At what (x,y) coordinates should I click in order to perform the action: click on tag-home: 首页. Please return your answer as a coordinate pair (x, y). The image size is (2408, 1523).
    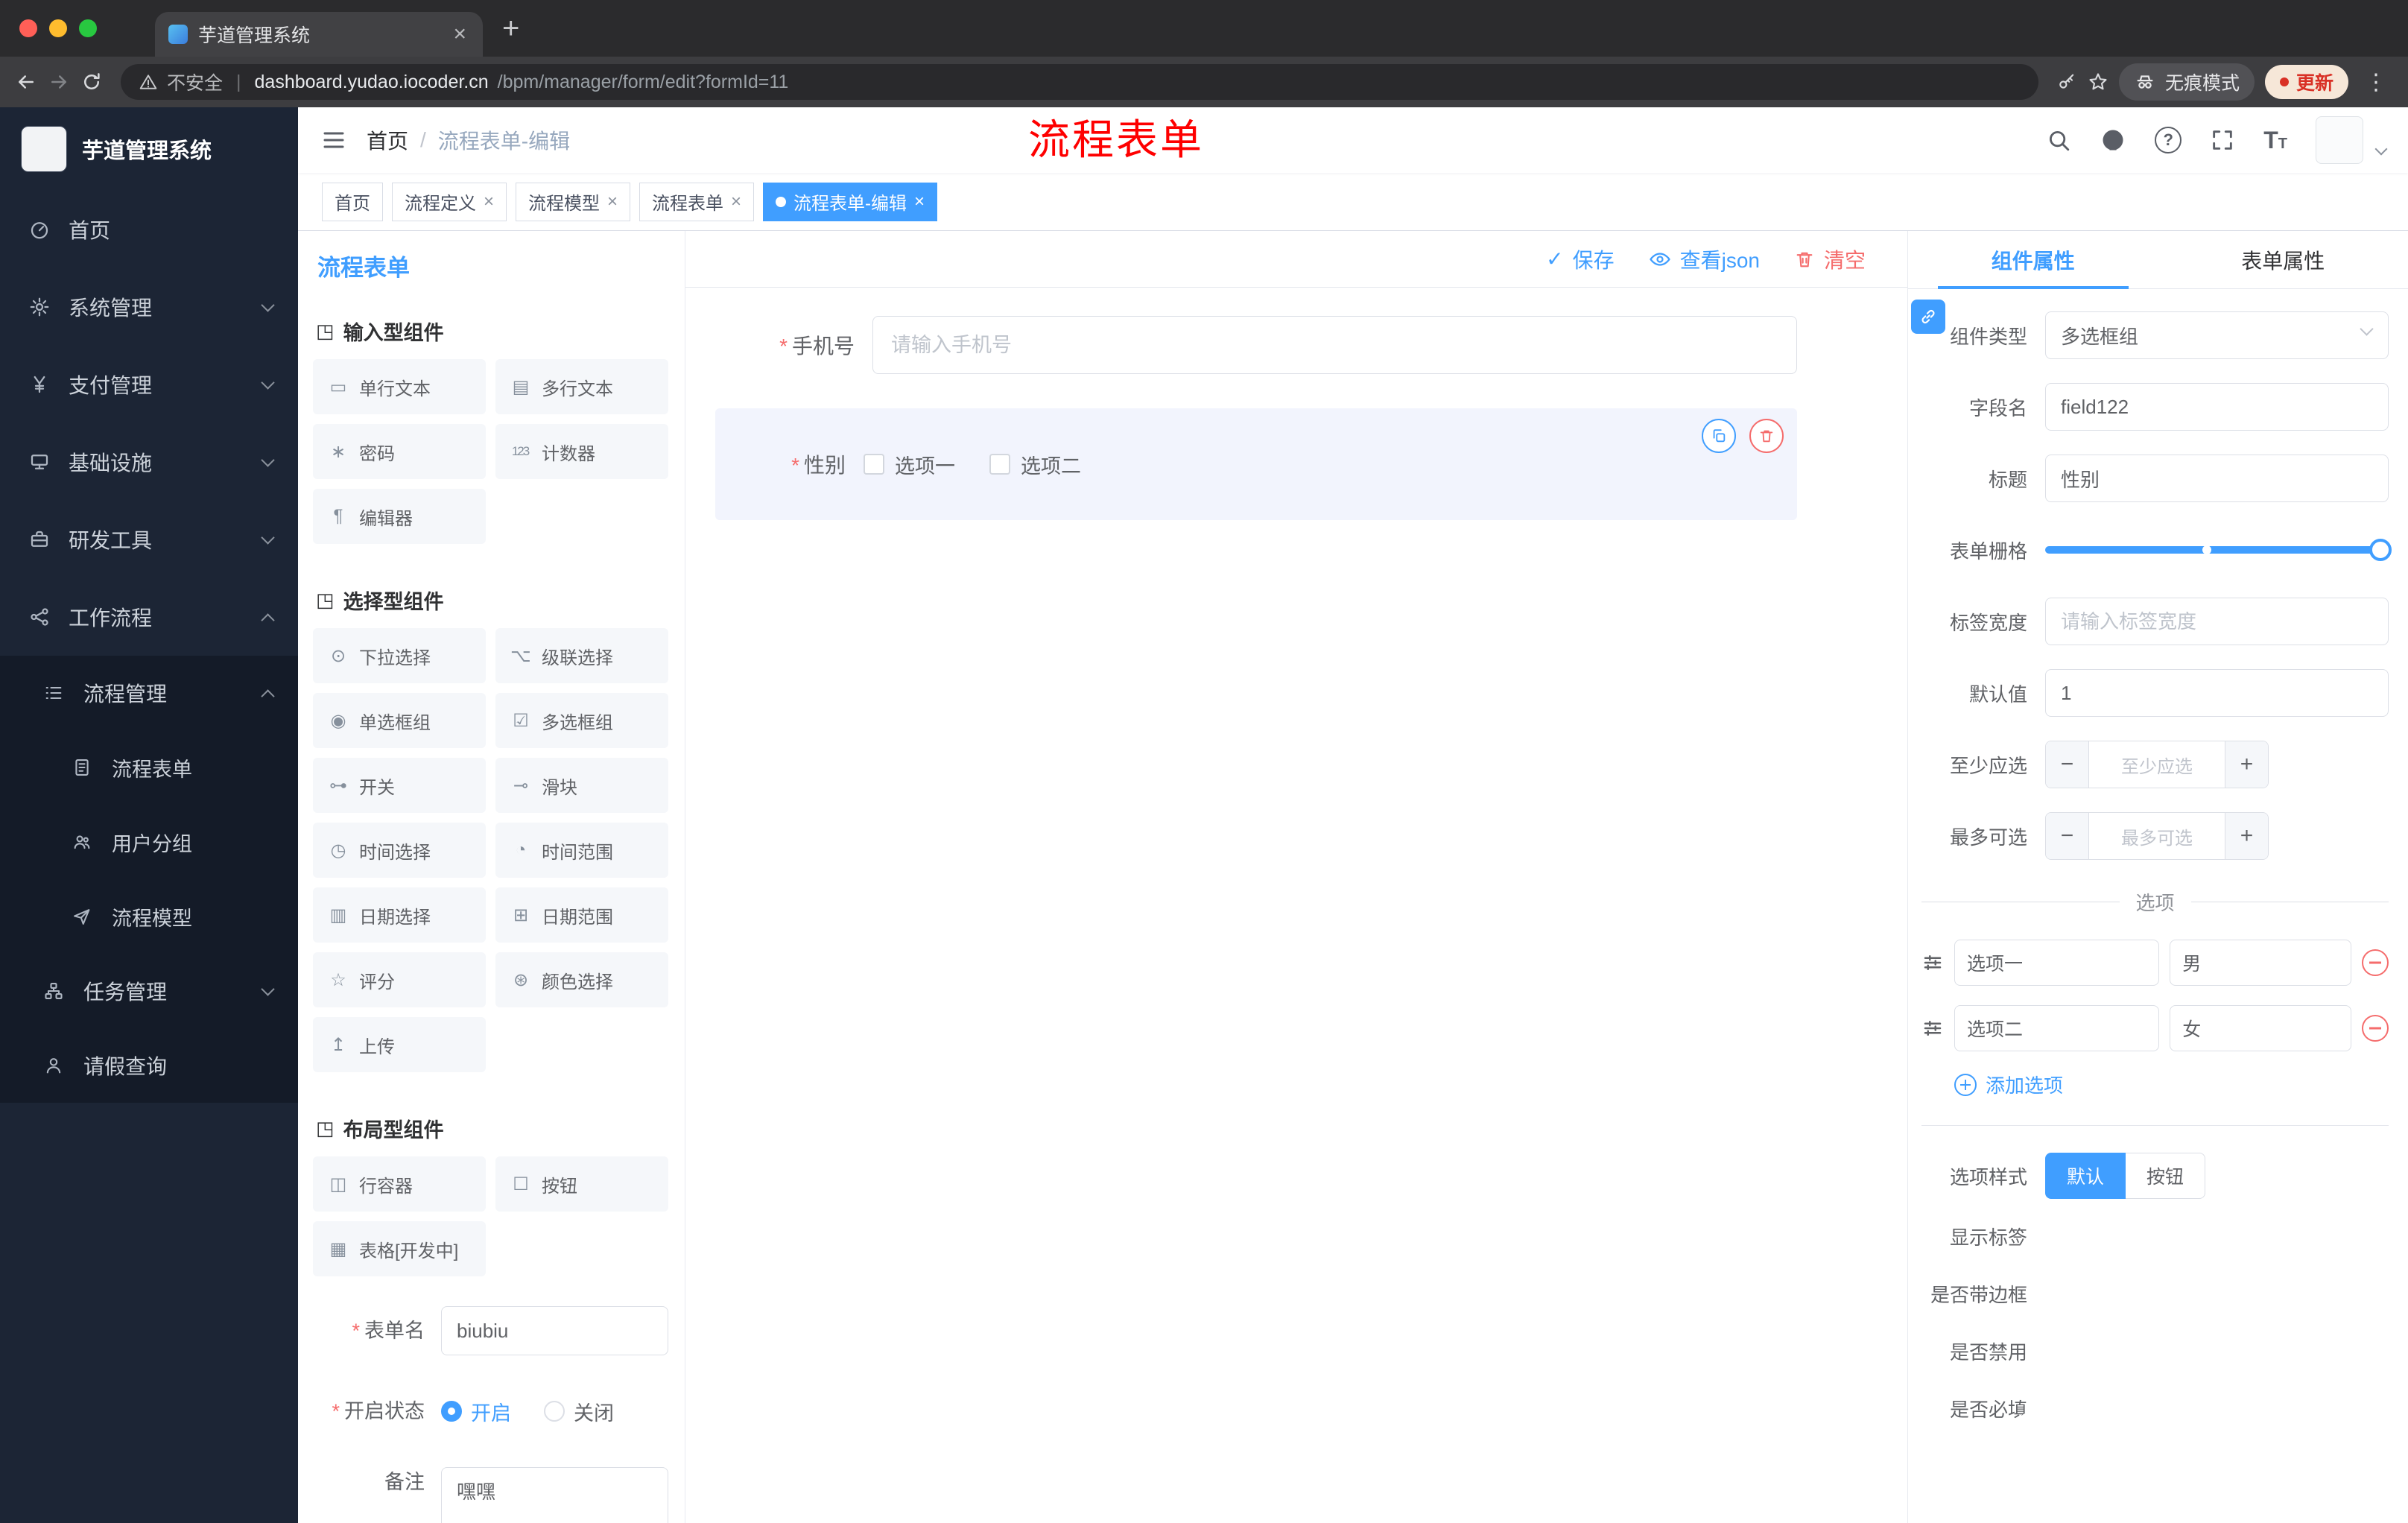
    Looking at the image, I should click on (352, 201).